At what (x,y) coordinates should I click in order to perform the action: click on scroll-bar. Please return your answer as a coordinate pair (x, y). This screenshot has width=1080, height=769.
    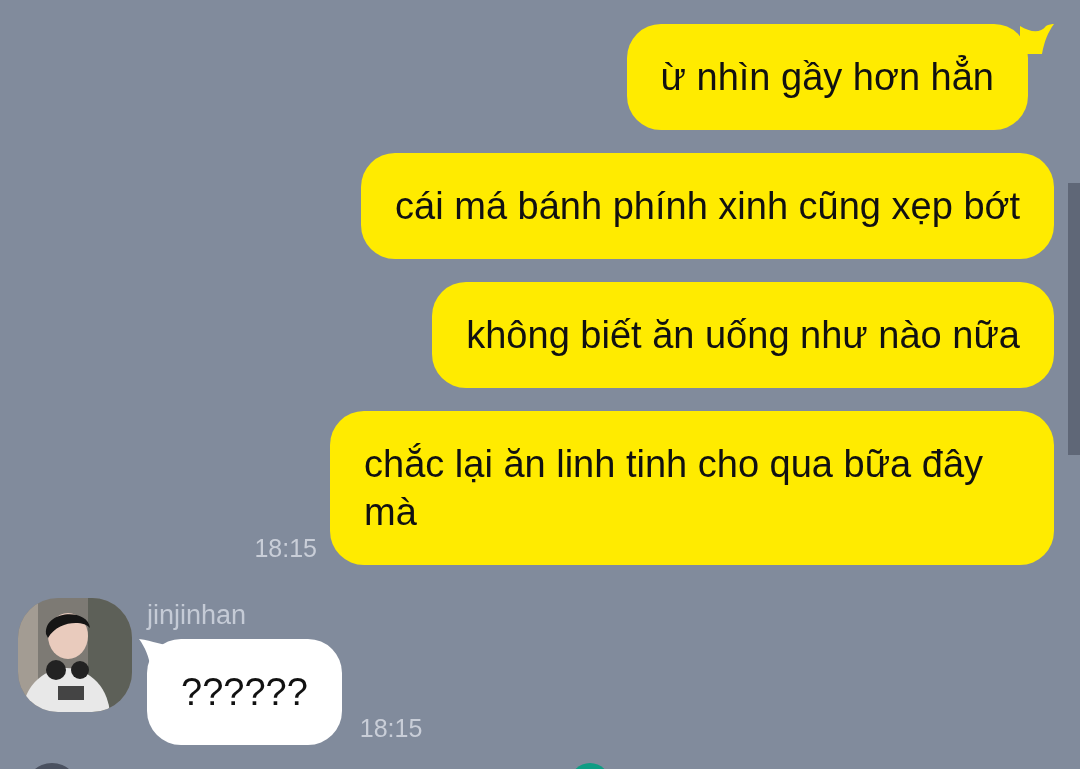
    Looking at the image, I should click on (1074, 319).